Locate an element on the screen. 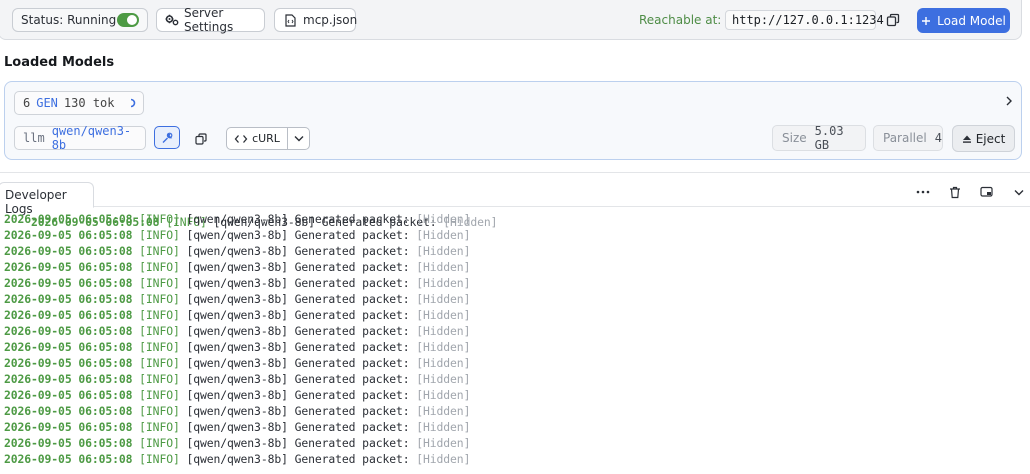 The image size is (1030, 474). eject-button: Eject is located at coordinates (983, 138).